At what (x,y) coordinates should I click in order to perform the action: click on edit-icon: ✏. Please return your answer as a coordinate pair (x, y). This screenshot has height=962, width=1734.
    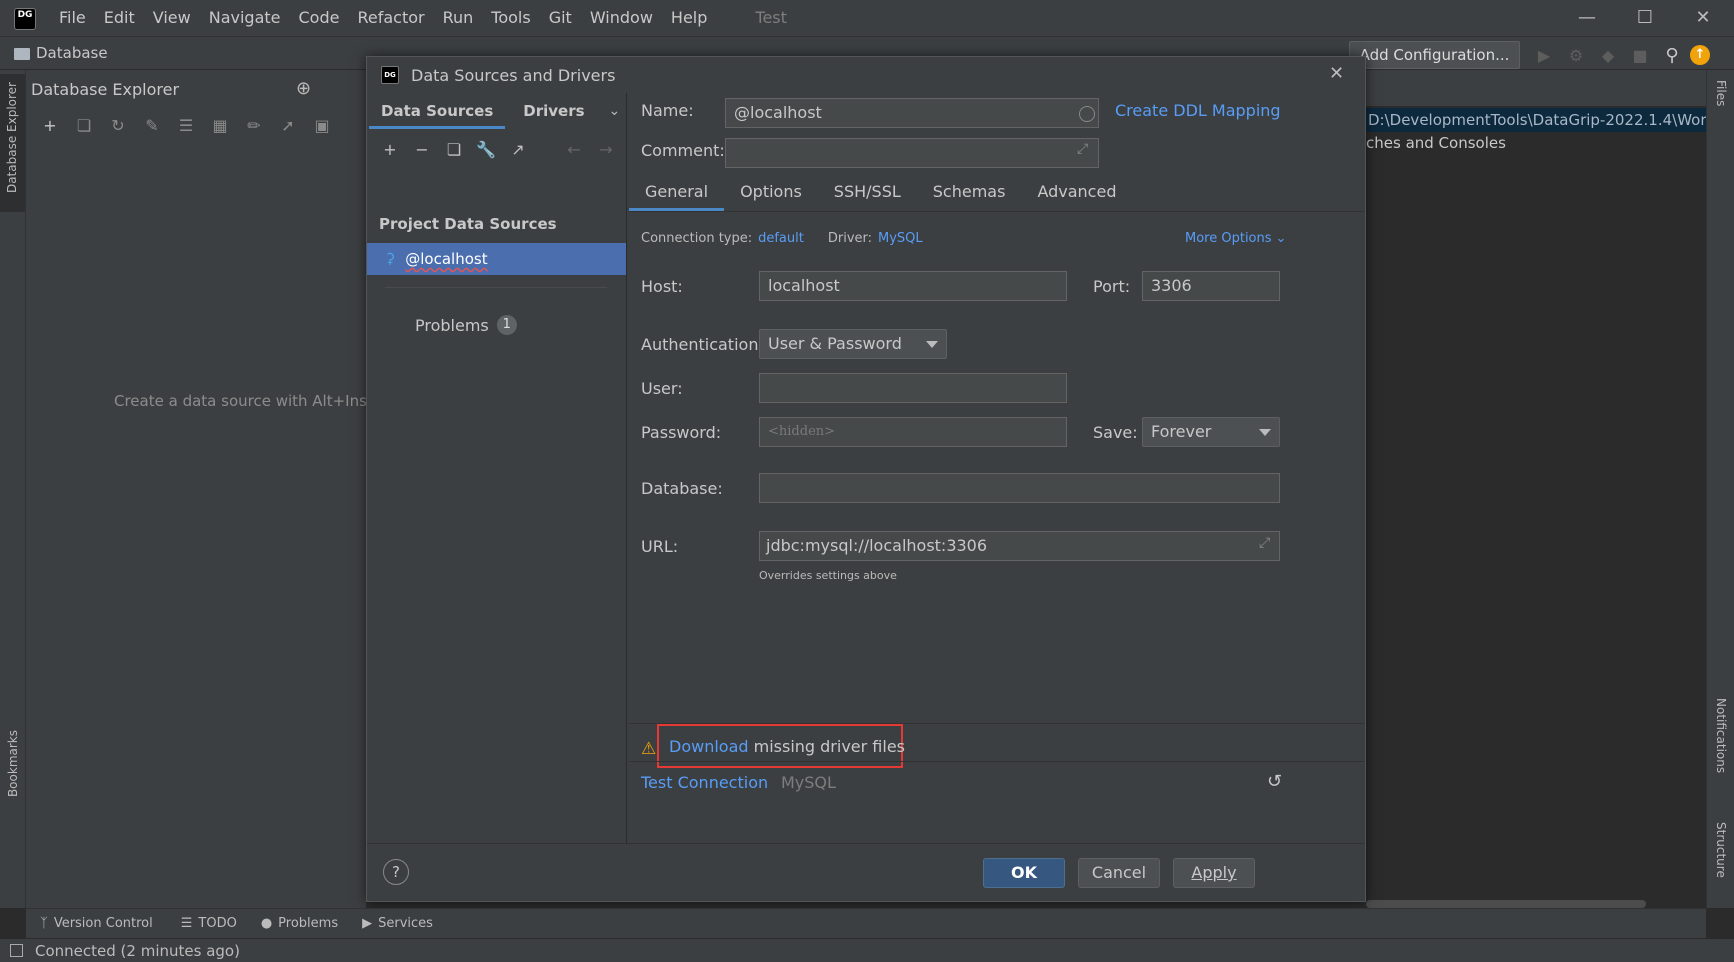
    Looking at the image, I should click on (254, 125).